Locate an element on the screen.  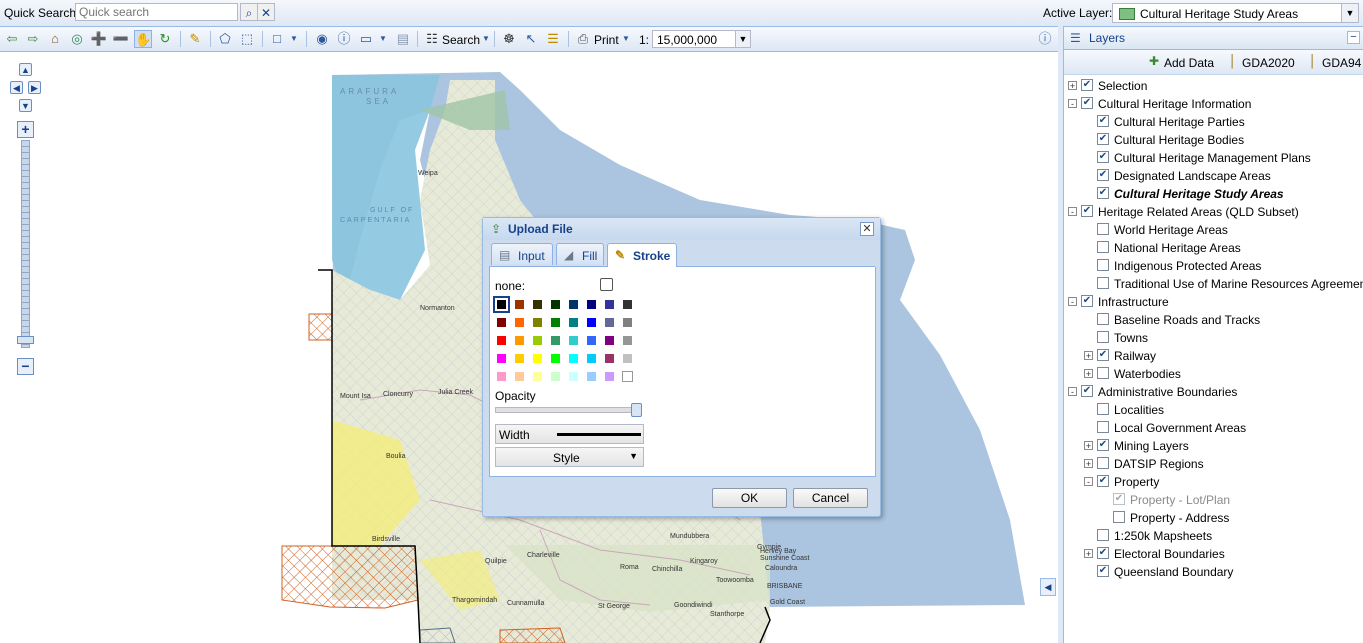
layer-tree-row: - ✔ Heritage Related Areas (QLD Subset) is located at coordinates (1213, 212).